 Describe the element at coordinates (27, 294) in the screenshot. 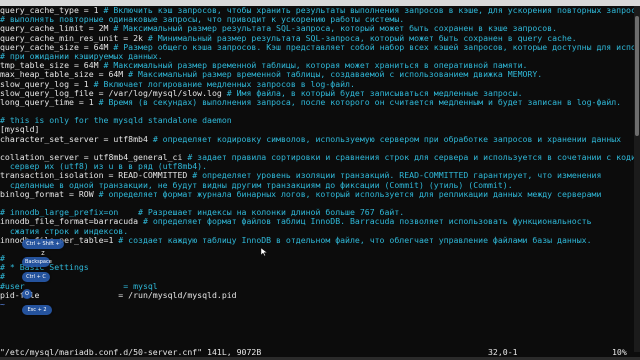

I see `keystroke-badge-o: O` at that location.